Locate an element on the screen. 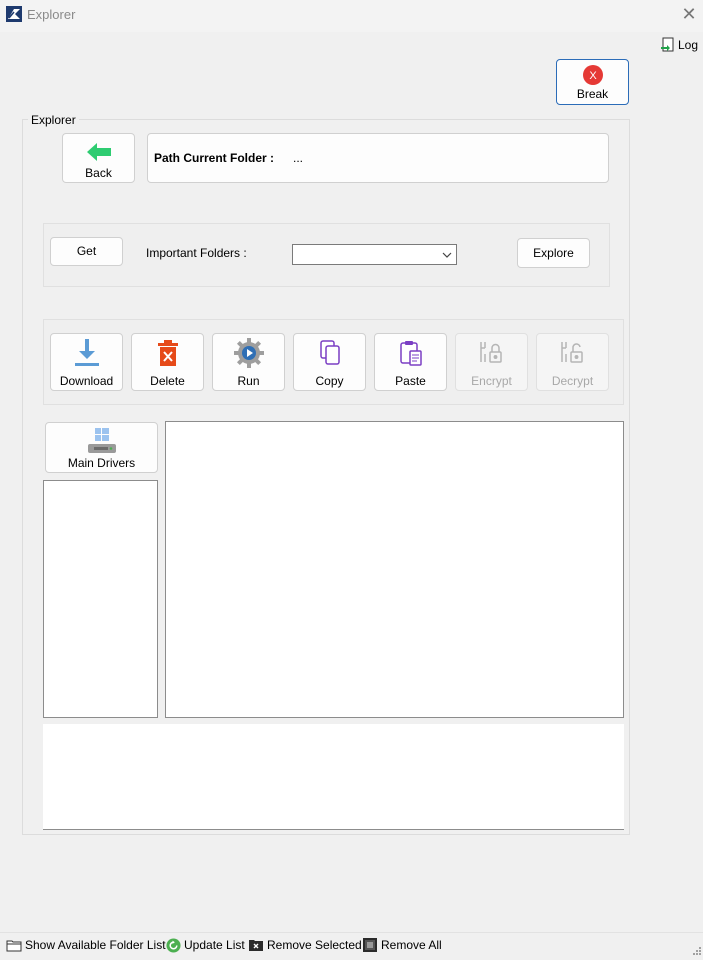 Image resolution: width=703 pixels, height=960 pixels. decrypt-button: Decrypt is located at coordinates (572, 362).